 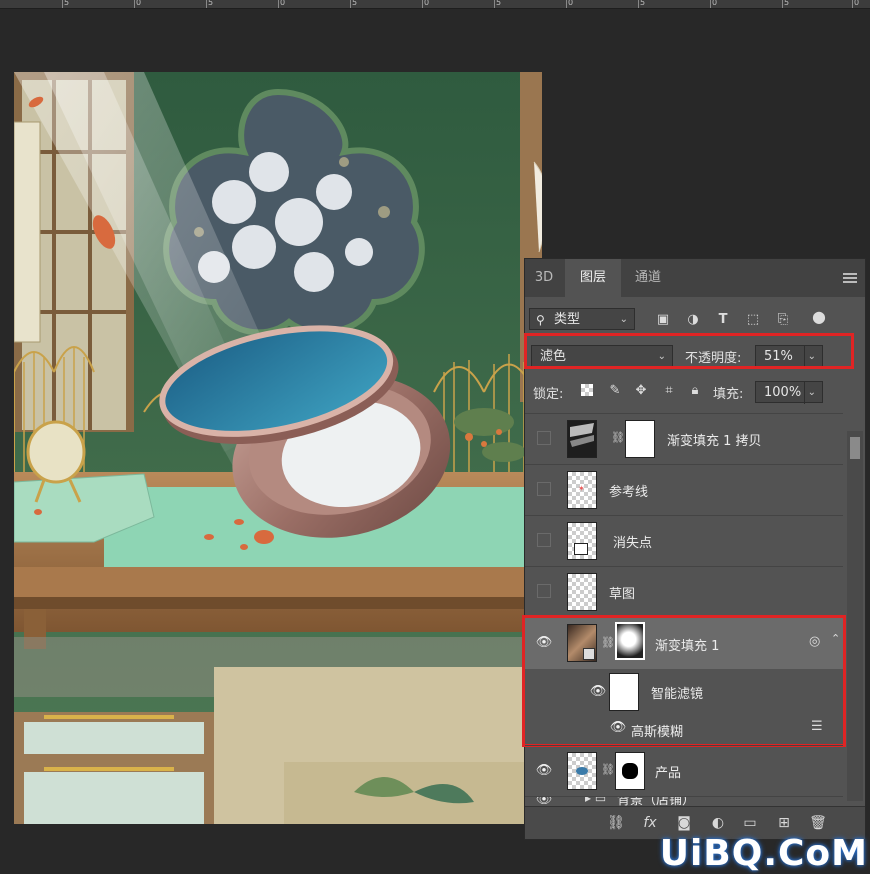 What do you see at coordinates (602, 356) in the screenshot?
I see `blend-mode-select: 滤色 ⌄` at bounding box center [602, 356].